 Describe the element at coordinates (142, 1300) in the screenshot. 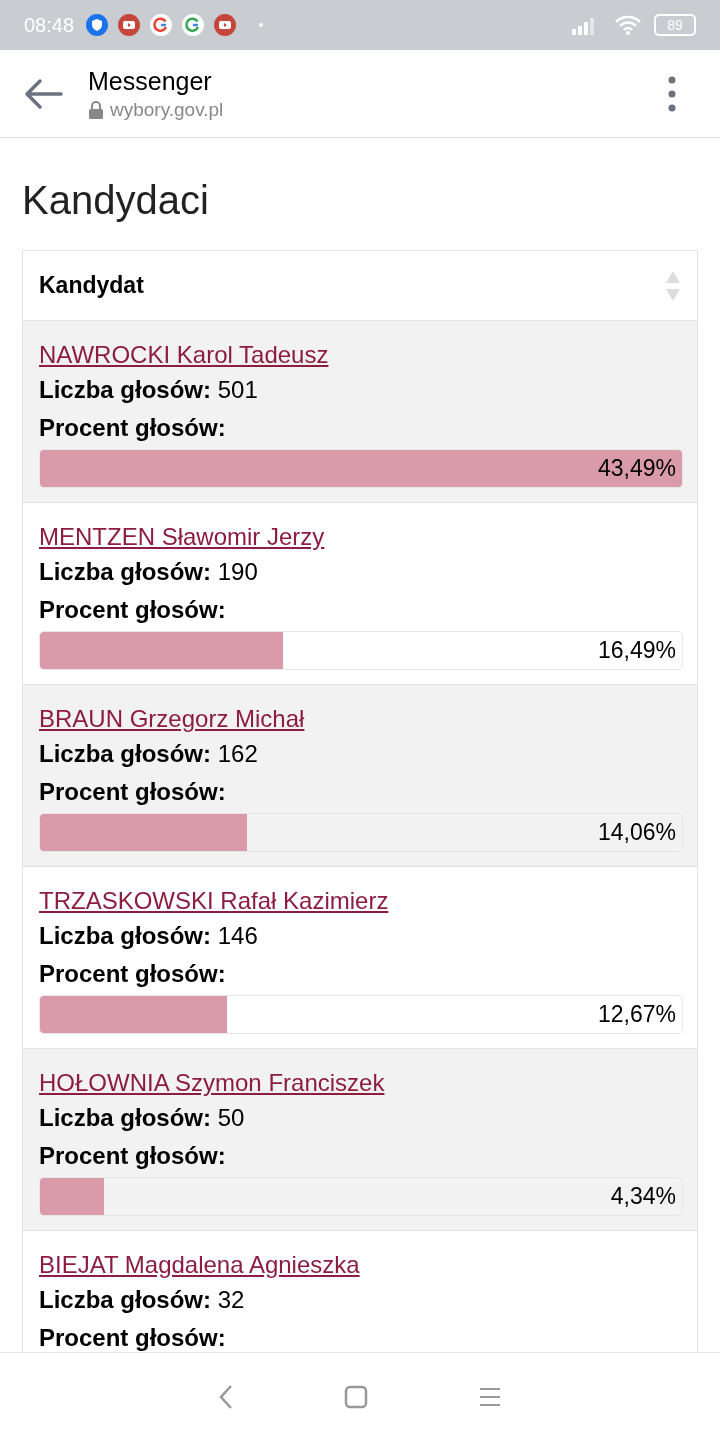

I see `votes-count: Liczba głosów: 32` at that location.